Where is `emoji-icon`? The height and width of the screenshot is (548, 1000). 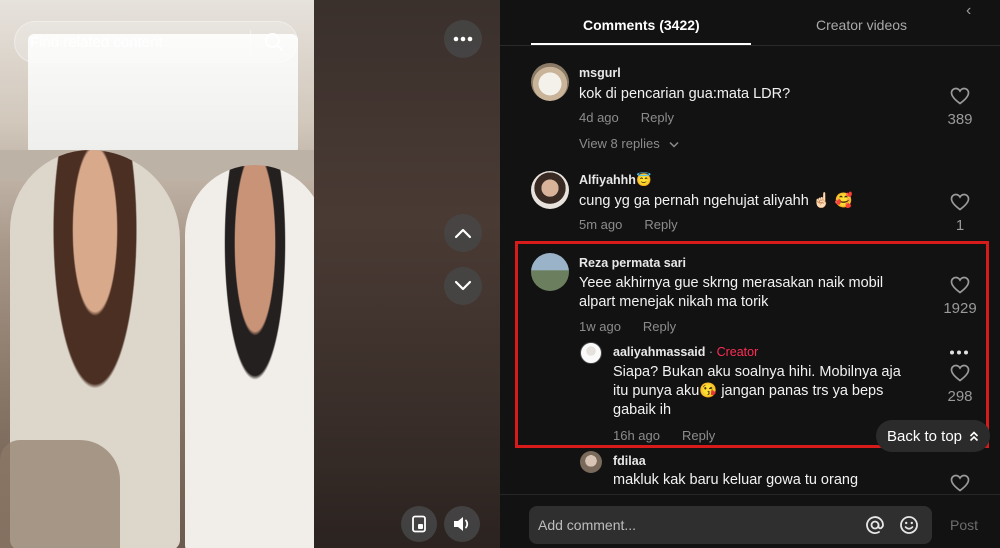 emoji-icon is located at coordinates (909, 525).